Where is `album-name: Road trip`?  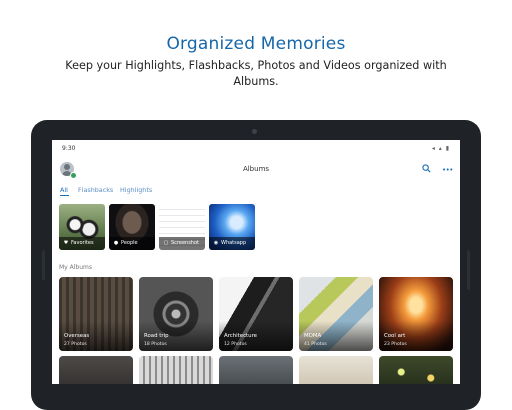
album-name: Road trip is located at coordinates (156, 336).